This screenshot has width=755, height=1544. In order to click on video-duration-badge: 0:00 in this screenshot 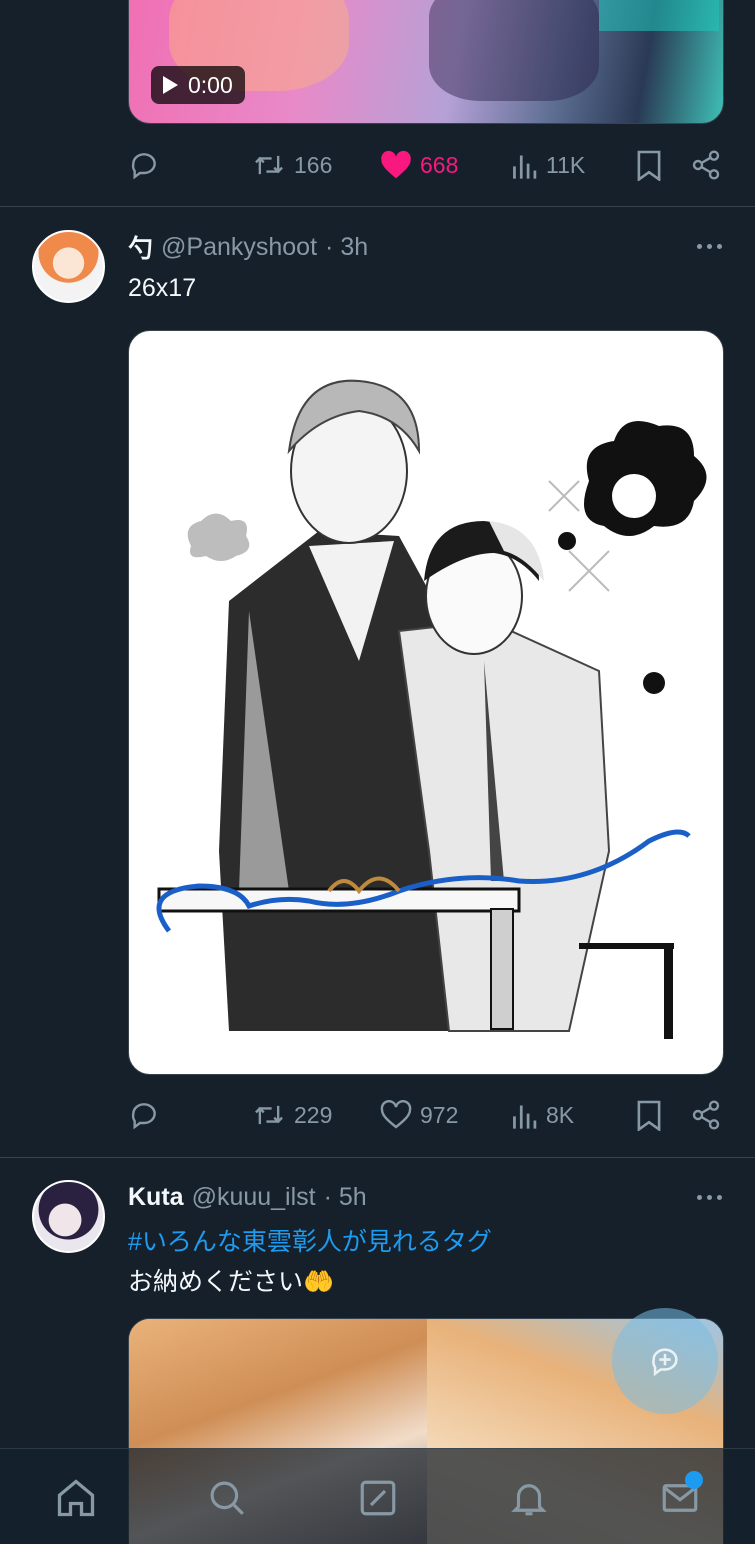, I will do `click(198, 85)`.